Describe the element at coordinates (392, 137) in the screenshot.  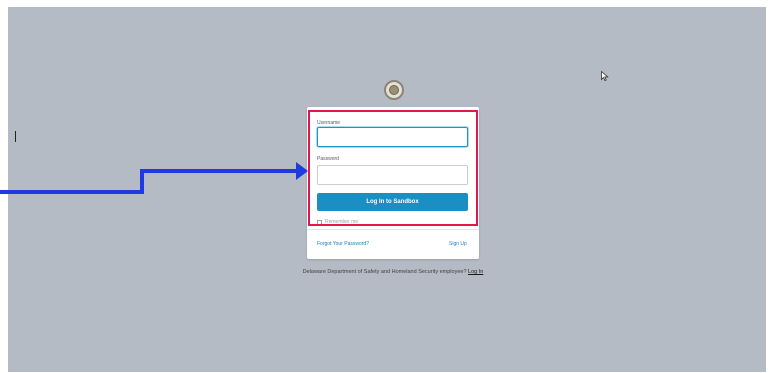
I see `username-input` at that location.